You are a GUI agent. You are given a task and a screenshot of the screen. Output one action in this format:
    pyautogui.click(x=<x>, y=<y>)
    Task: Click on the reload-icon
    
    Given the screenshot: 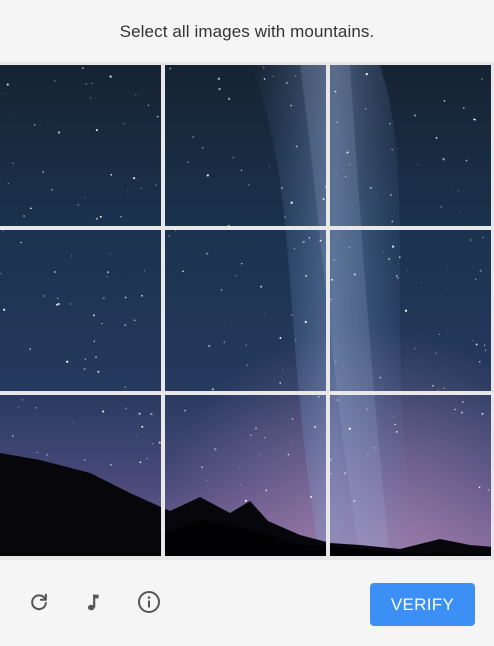 What is the action you would take?
    pyautogui.click(x=39, y=602)
    